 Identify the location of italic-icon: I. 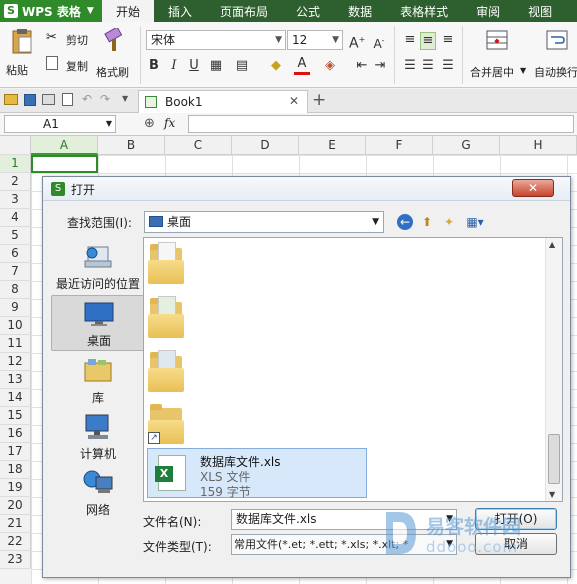
(174, 66).